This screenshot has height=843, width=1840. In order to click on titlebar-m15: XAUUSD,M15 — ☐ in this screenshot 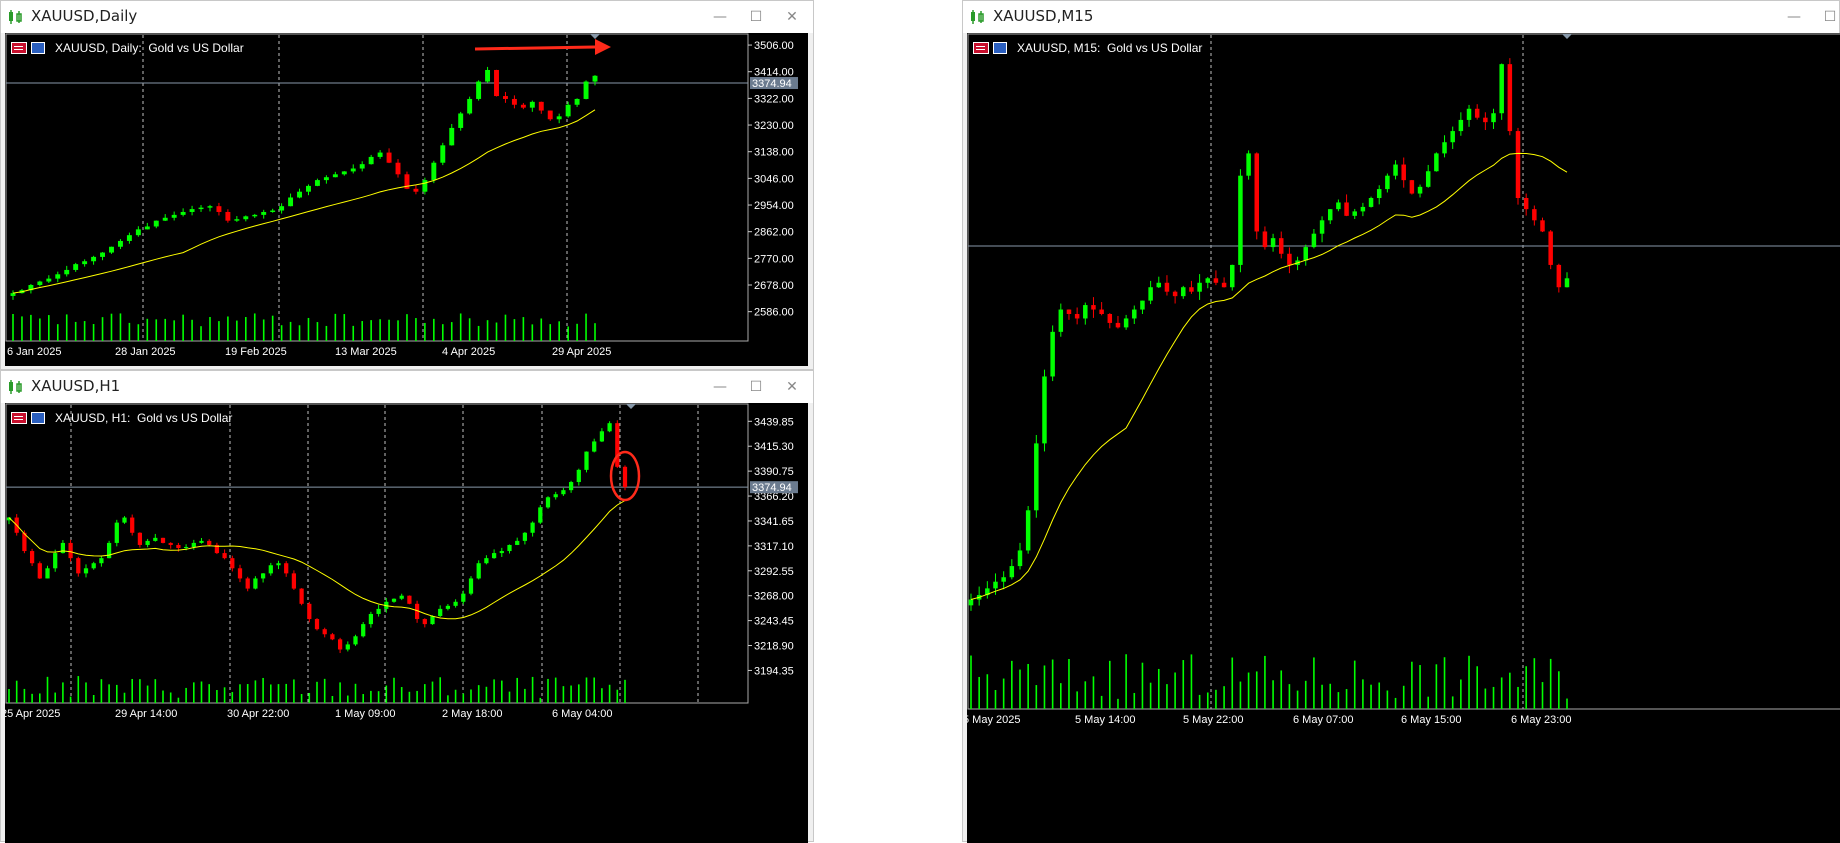, I will do `click(1401, 17)`.